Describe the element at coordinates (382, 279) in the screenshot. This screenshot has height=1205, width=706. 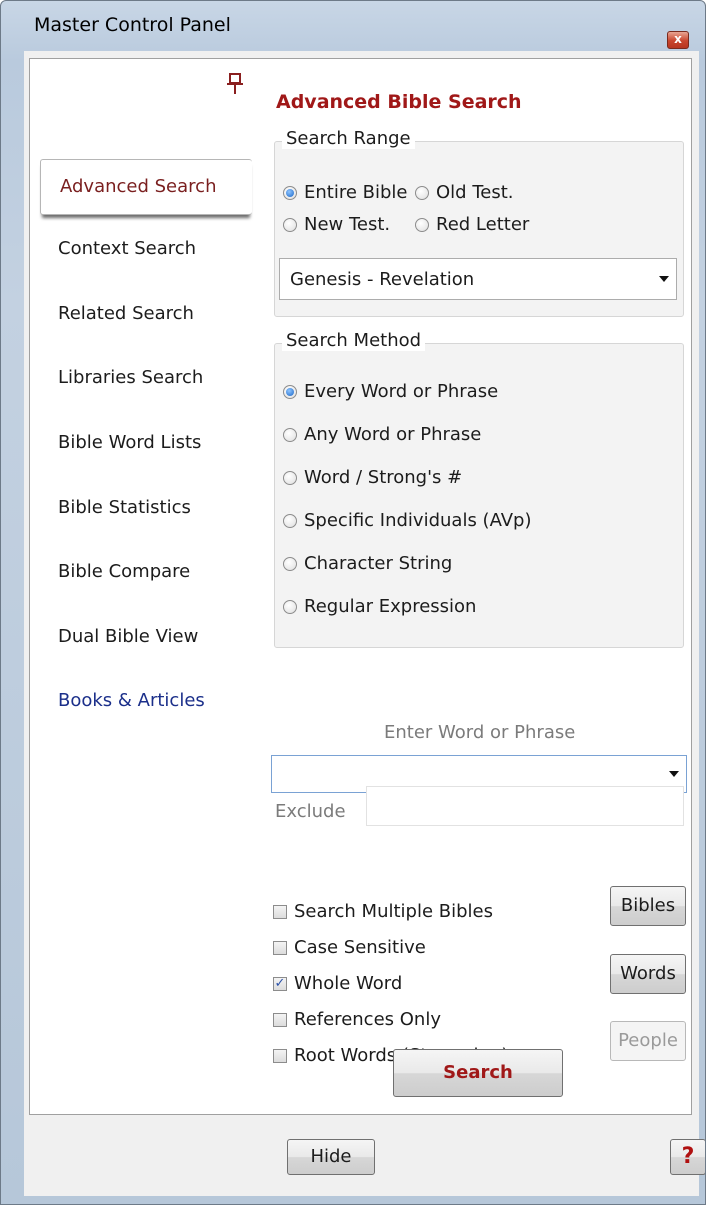
I see `book-range-value: Genesis - Revelation` at that location.